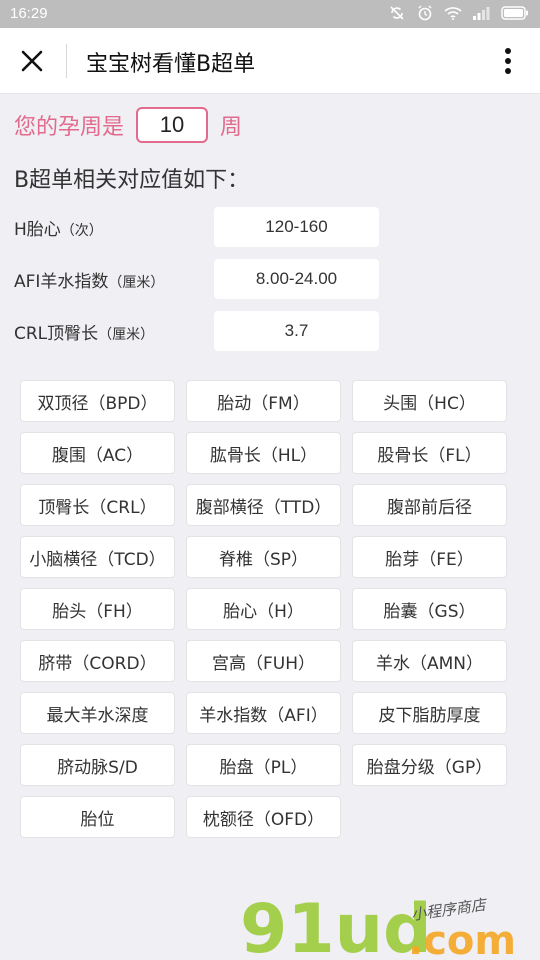  Describe the element at coordinates (69, 127) in the screenshot. I see `week-prefix: 您的孕周是` at that location.